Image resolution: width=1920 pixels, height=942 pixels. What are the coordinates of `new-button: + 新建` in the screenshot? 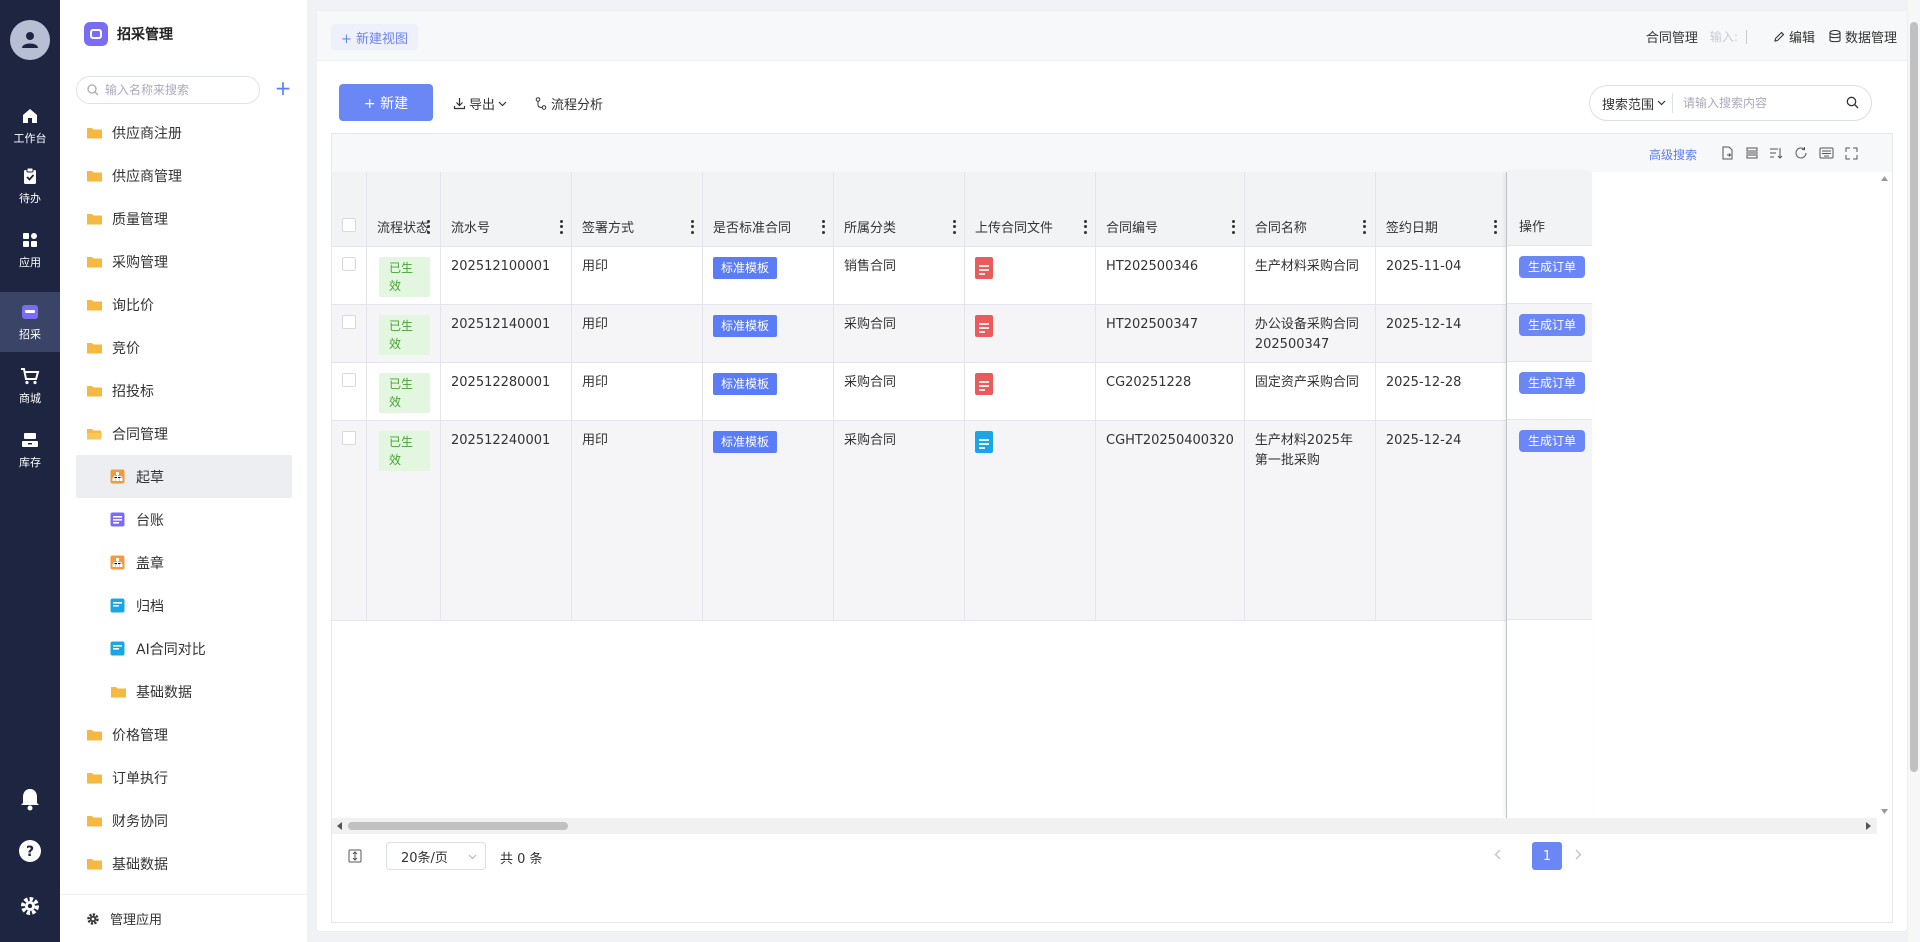 It's located at (386, 102).